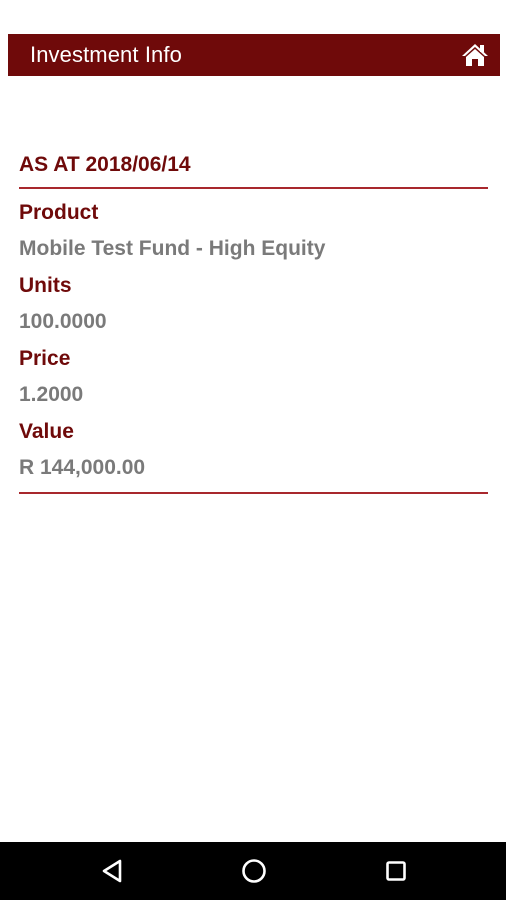 This screenshot has width=506, height=900. What do you see at coordinates (51, 394) in the screenshot?
I see `price-value: 1.2000` at bounding box center [51, 394].